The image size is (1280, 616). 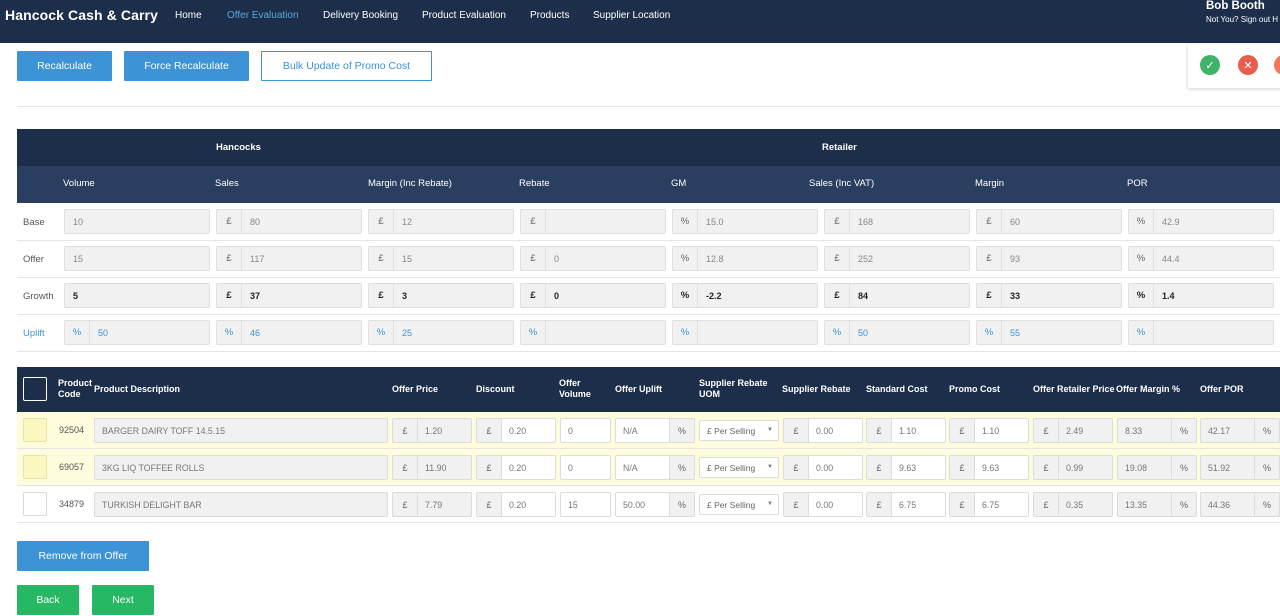 I want to click on nav-products: Products, so click(x=549, y=15).